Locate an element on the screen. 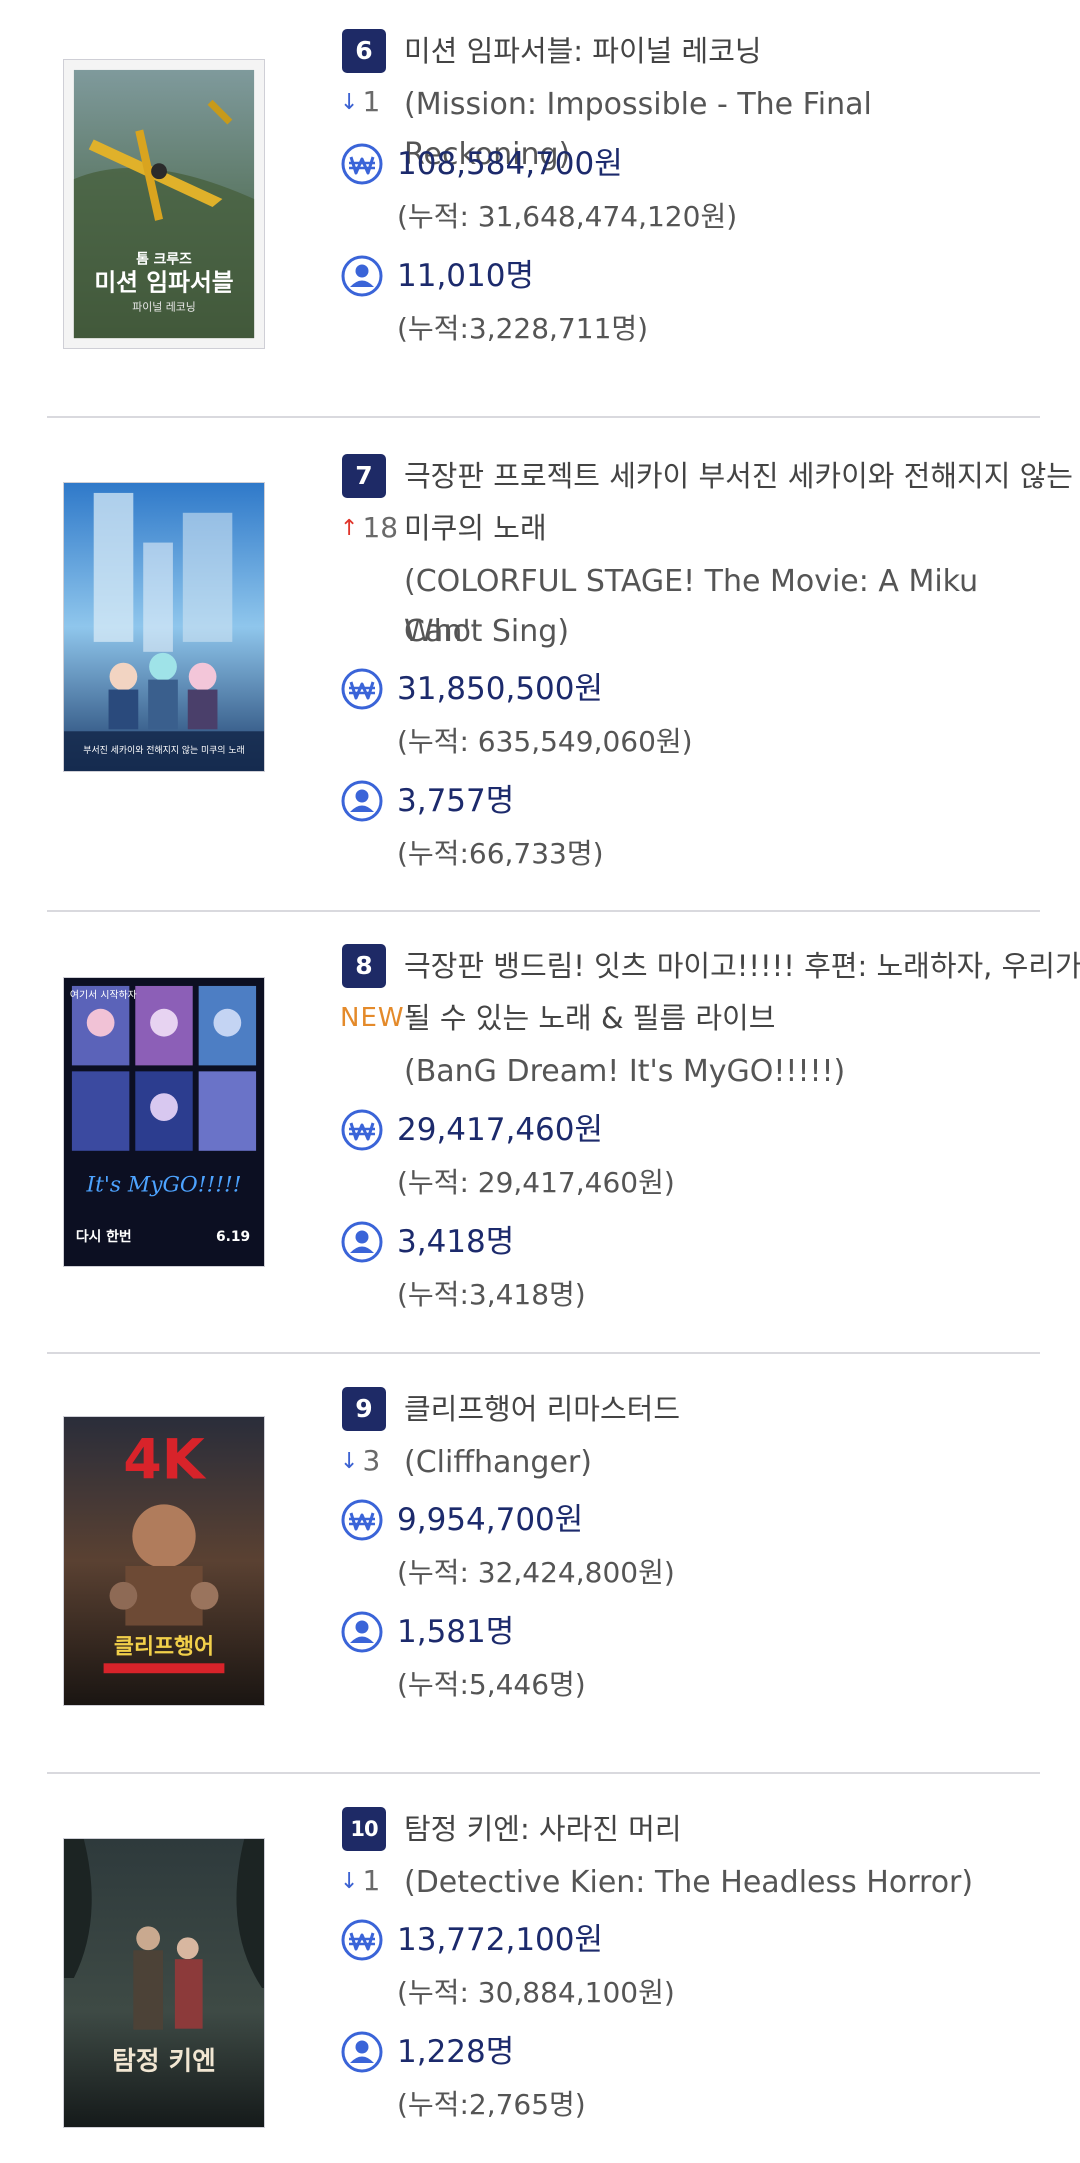 Image resolution: width=1080 pixels, height=2163 pixels. rank-badge: 10 is located at coordinates (364, 1829).